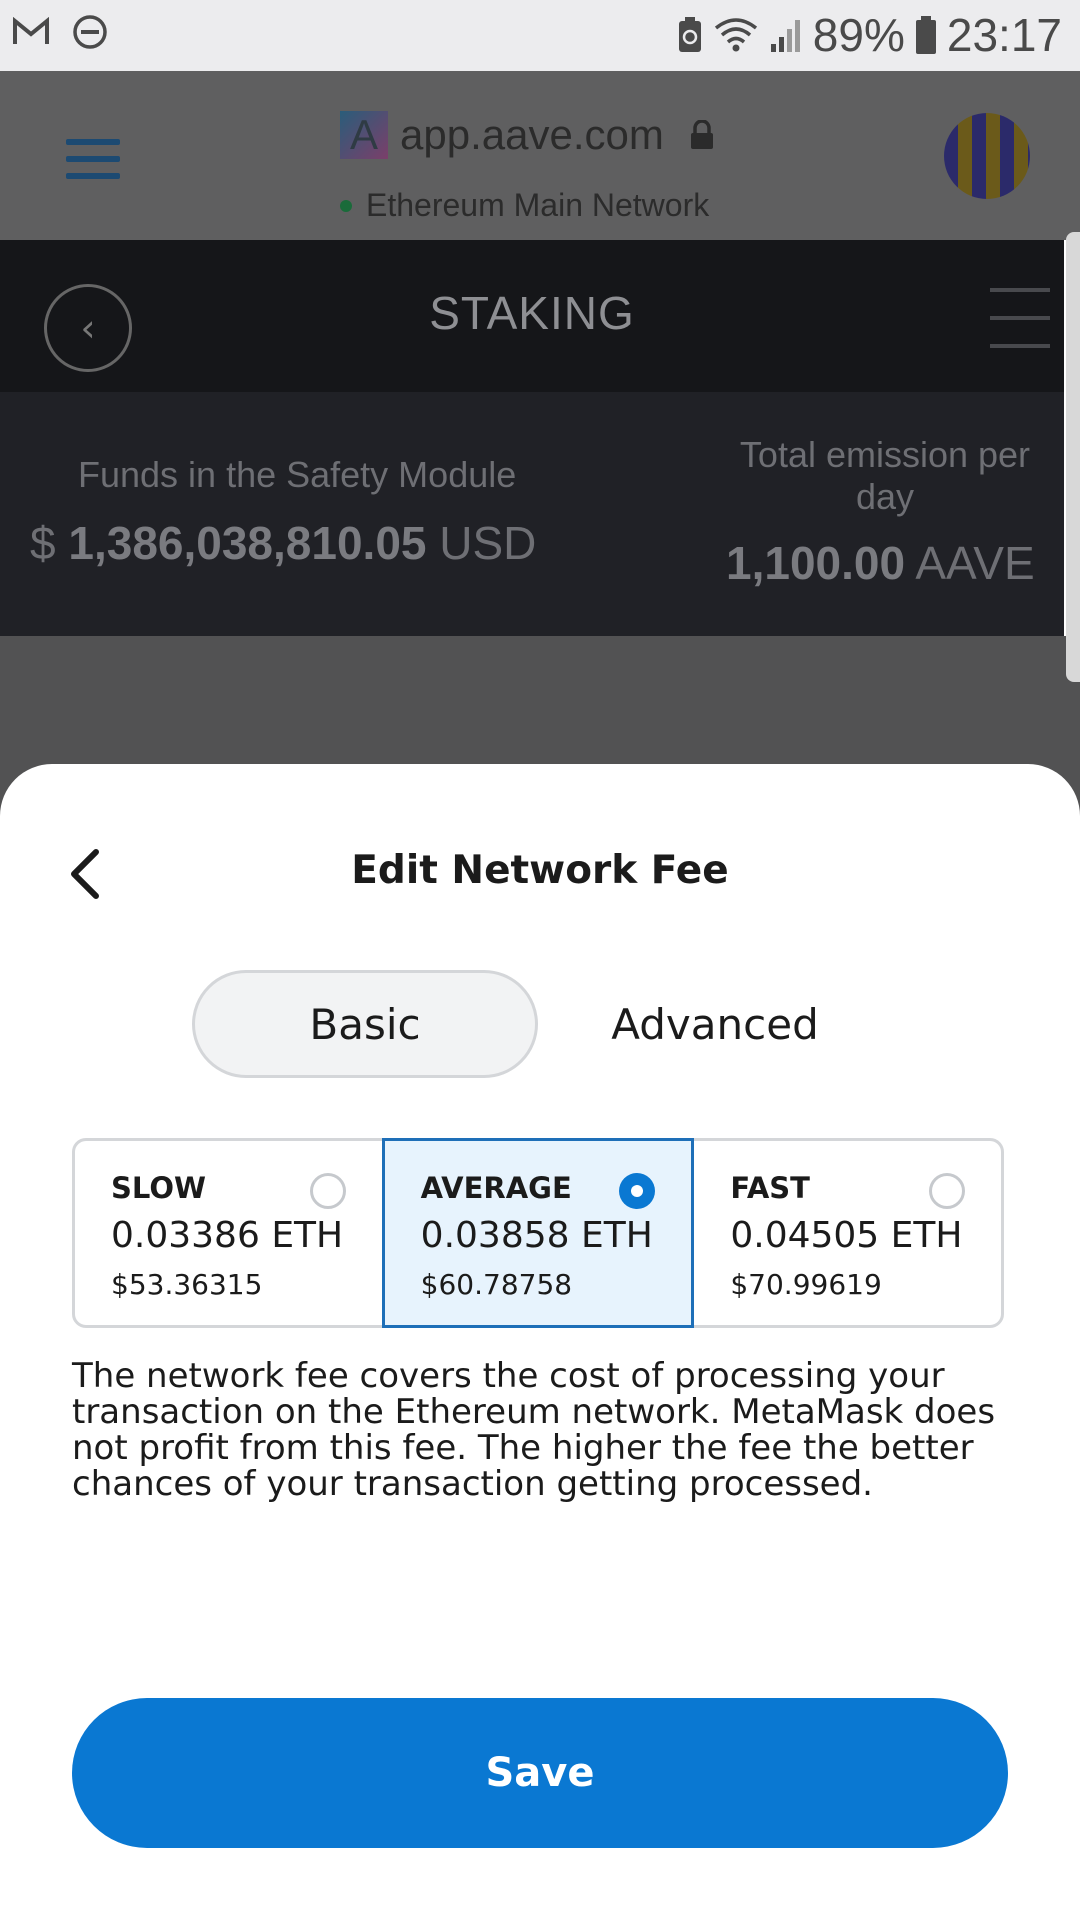  What do you see at coordinates (540, 870) in the screenshot?
I see `sheet-title: Edit Network Fee` at bounding box center [540, 870].